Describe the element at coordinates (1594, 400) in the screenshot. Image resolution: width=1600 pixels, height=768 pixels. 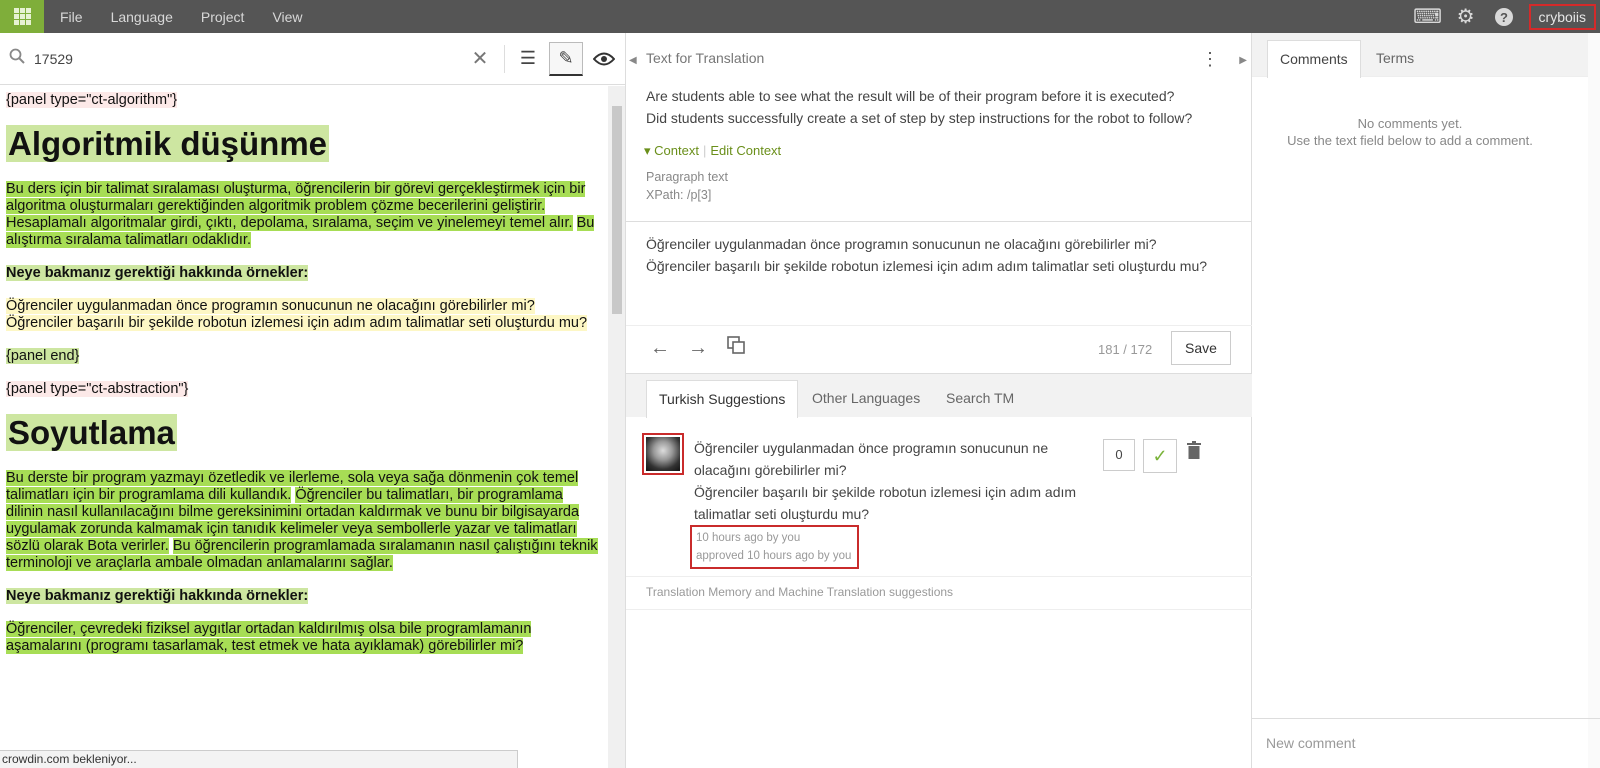
I see `comments-scrollbar` at that location.